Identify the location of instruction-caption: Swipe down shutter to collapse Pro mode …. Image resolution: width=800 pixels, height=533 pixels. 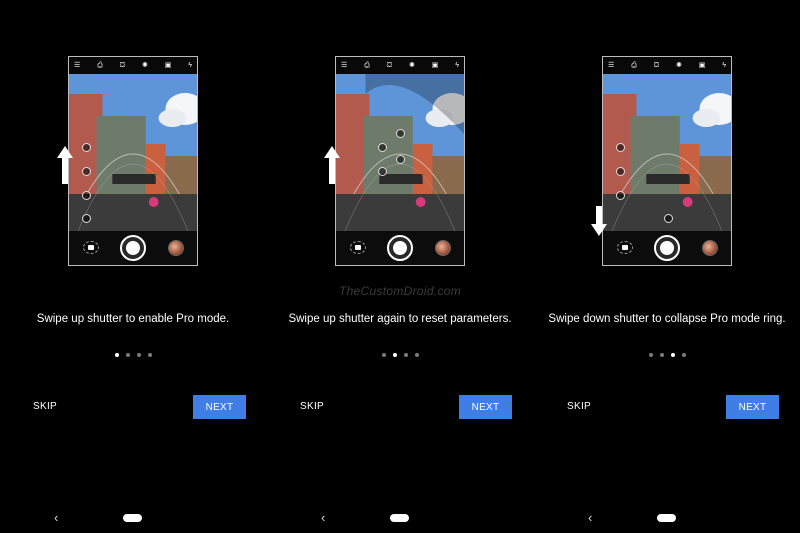
(667, 319).